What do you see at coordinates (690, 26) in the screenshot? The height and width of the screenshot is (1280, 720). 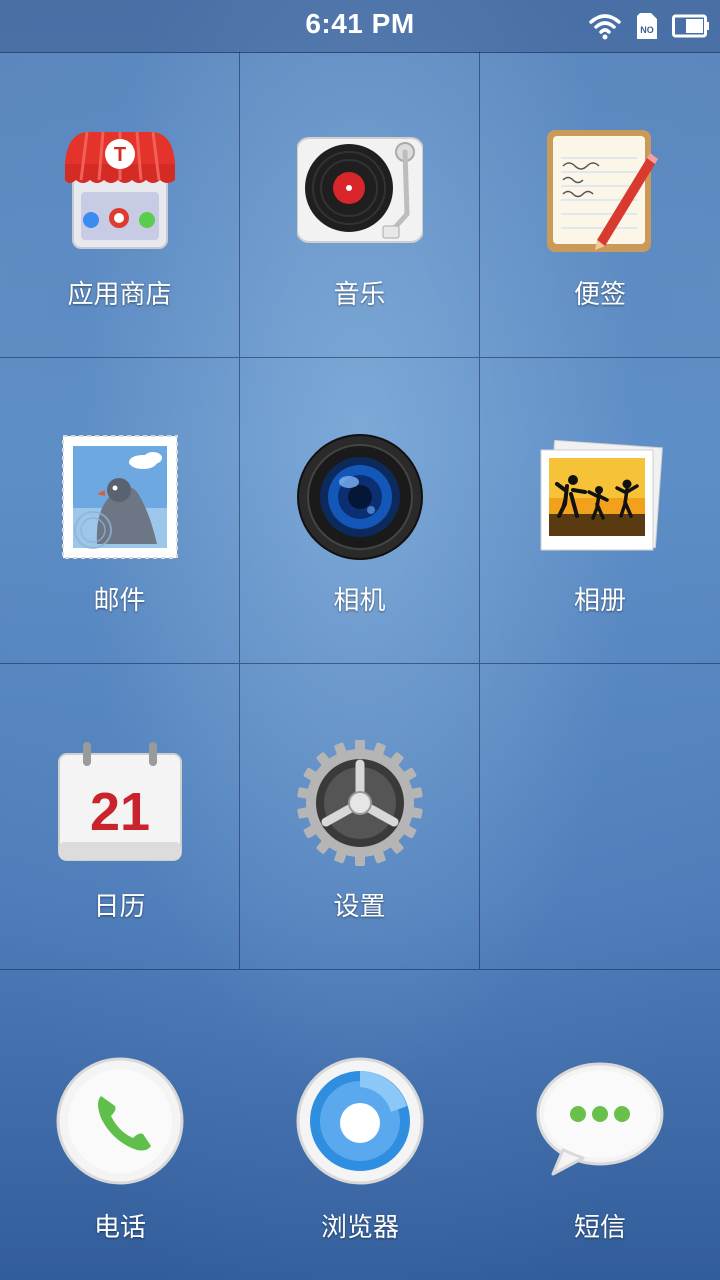 I see `battery-icon` at bounding box center [690, 26].